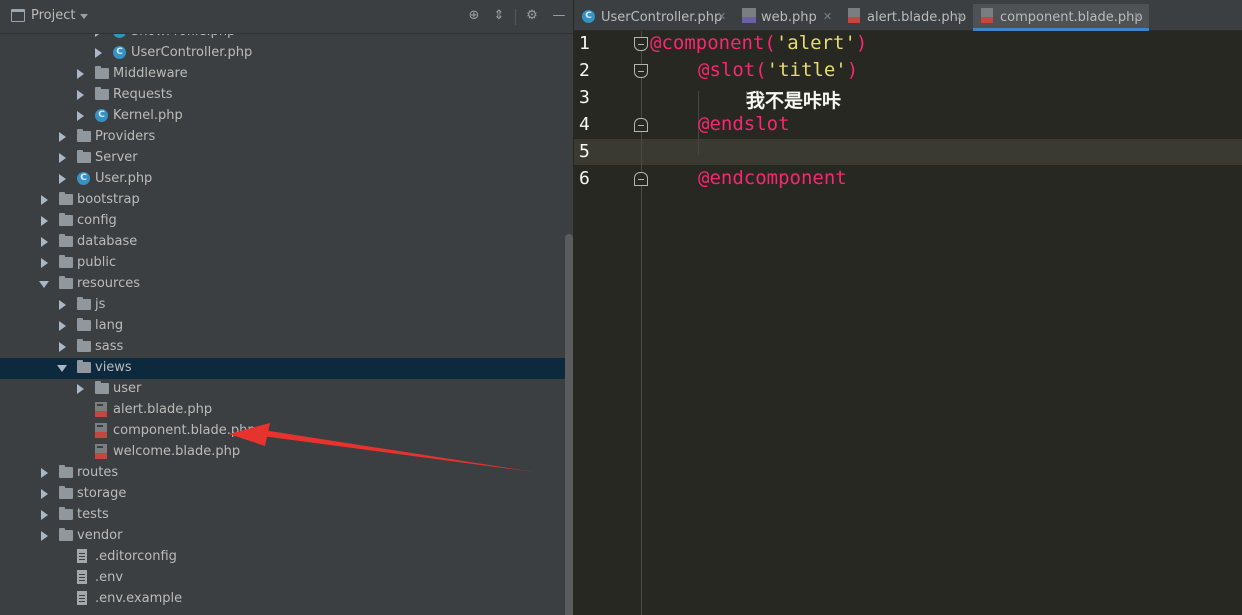 The image size is (1242, 615). I want to click on code-text: @endslot, so click(744, 124).